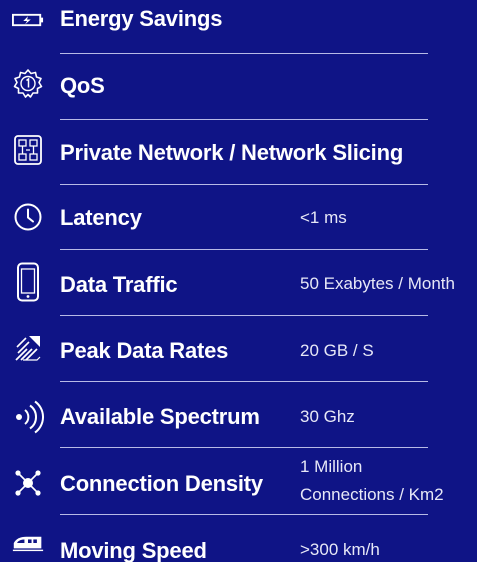 The image size is (477, 562). What do you see at coordinates (28, 282) in the screenshot?
I see `smartphone-icon` at bounding box center [28, 282].